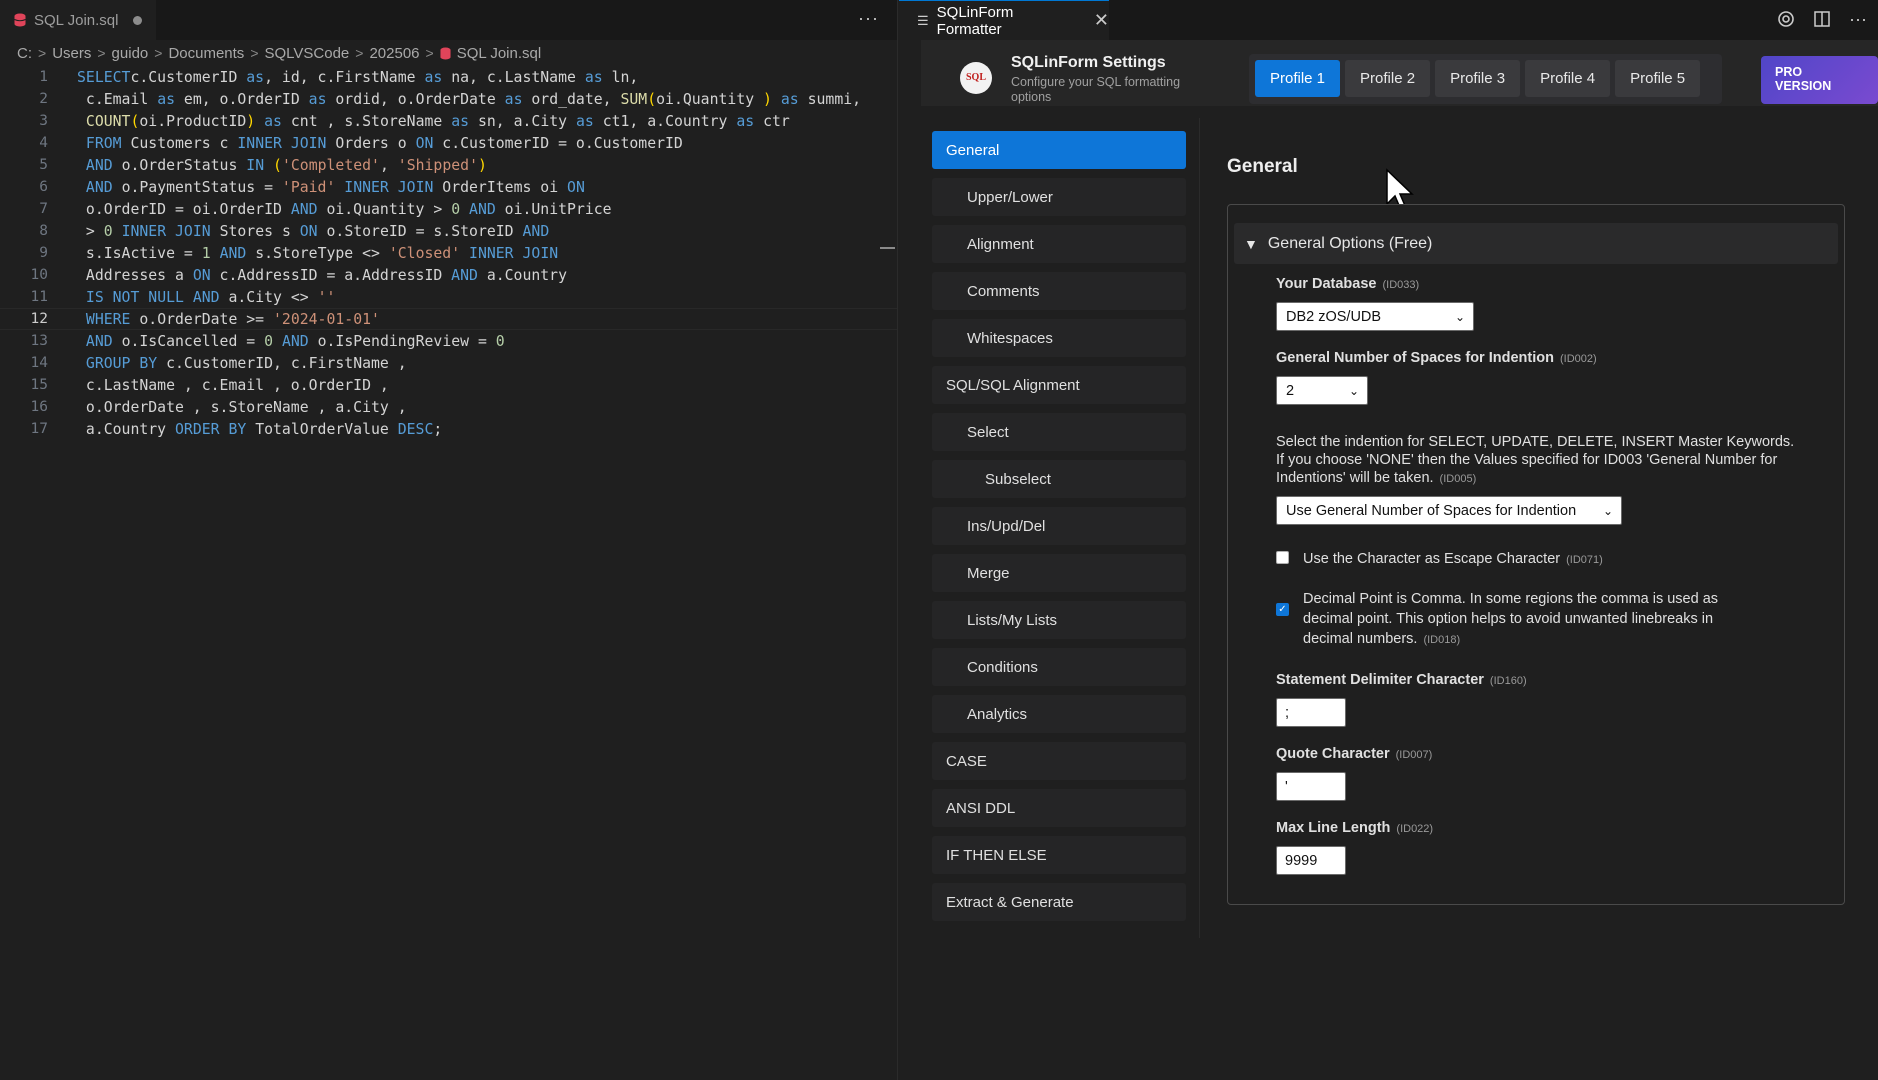 Image resolution: width=1878 pixels, height=1080 pixels. Describe the element at coordinates (1059, 479) in the screenshot. I see `nav-item-subselect: Subselect` at that location.